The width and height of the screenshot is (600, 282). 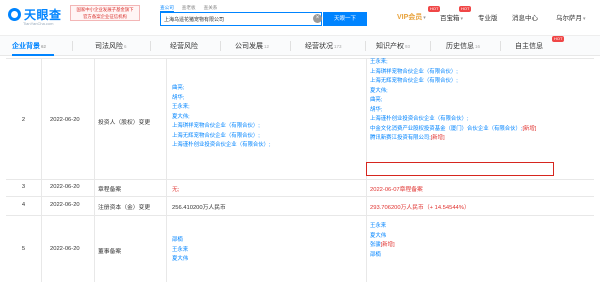 What do you see at coordinates (453, 73) in the screenshot?
I see `after-investor: 上海琪祥宠物合伙企业（有限合伙）;` at bounding box center [453, 73].